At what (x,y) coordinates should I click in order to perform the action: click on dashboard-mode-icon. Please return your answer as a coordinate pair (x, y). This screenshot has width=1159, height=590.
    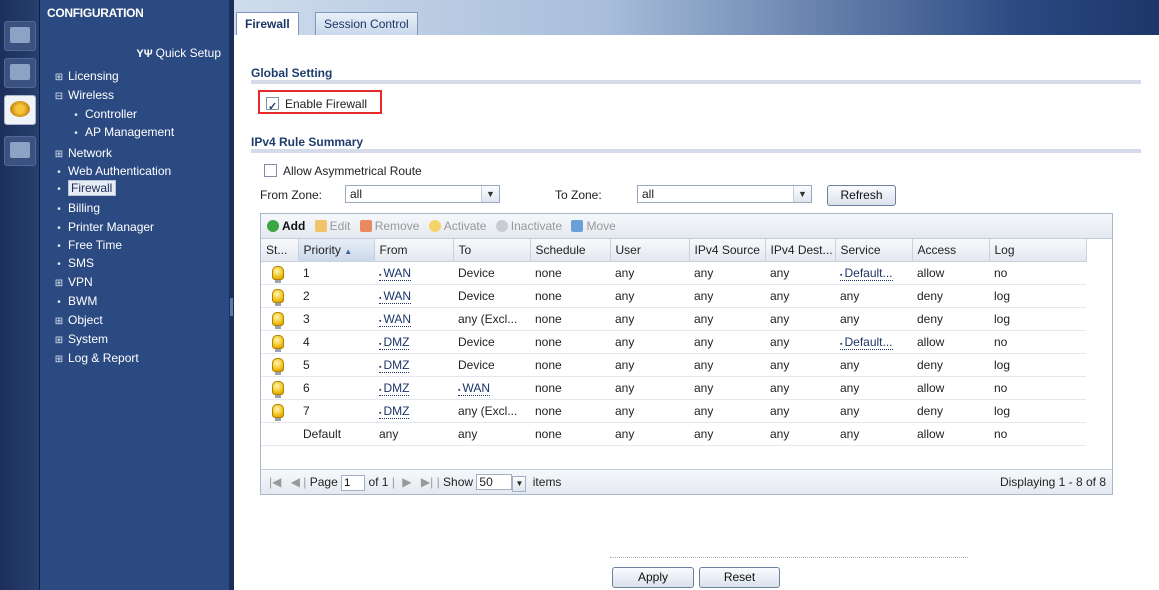
    Looking at the image, I should click on (20, 36).